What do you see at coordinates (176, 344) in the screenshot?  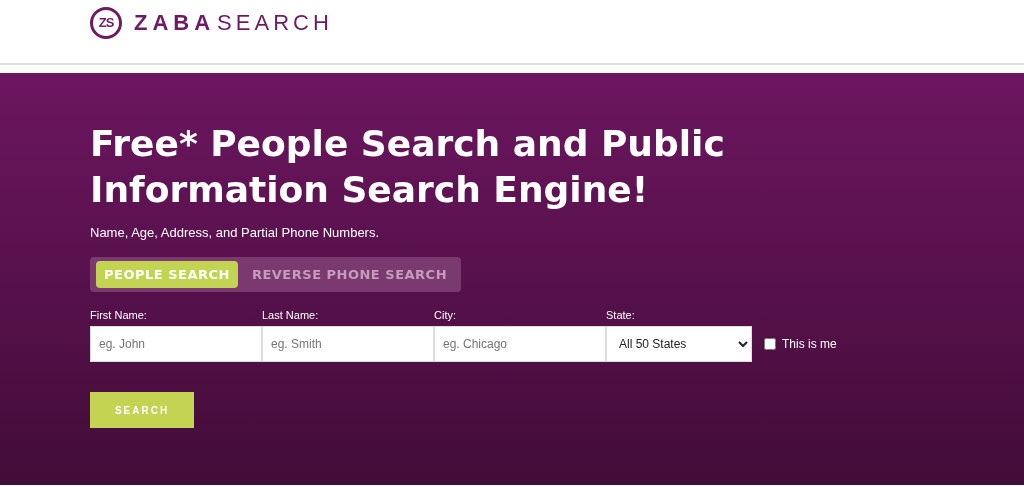 I see `input-field: eg. John` at bounding box center [176, 344].